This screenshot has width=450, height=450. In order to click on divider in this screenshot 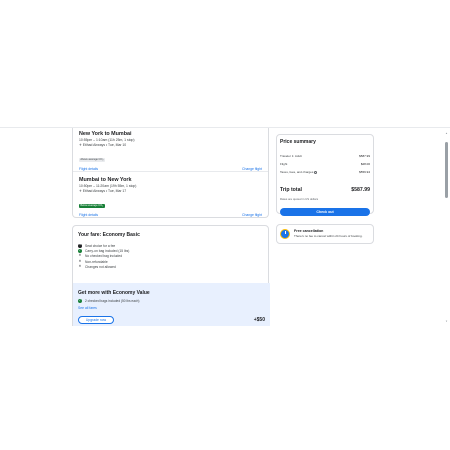, I will do `click(170, 171)`.